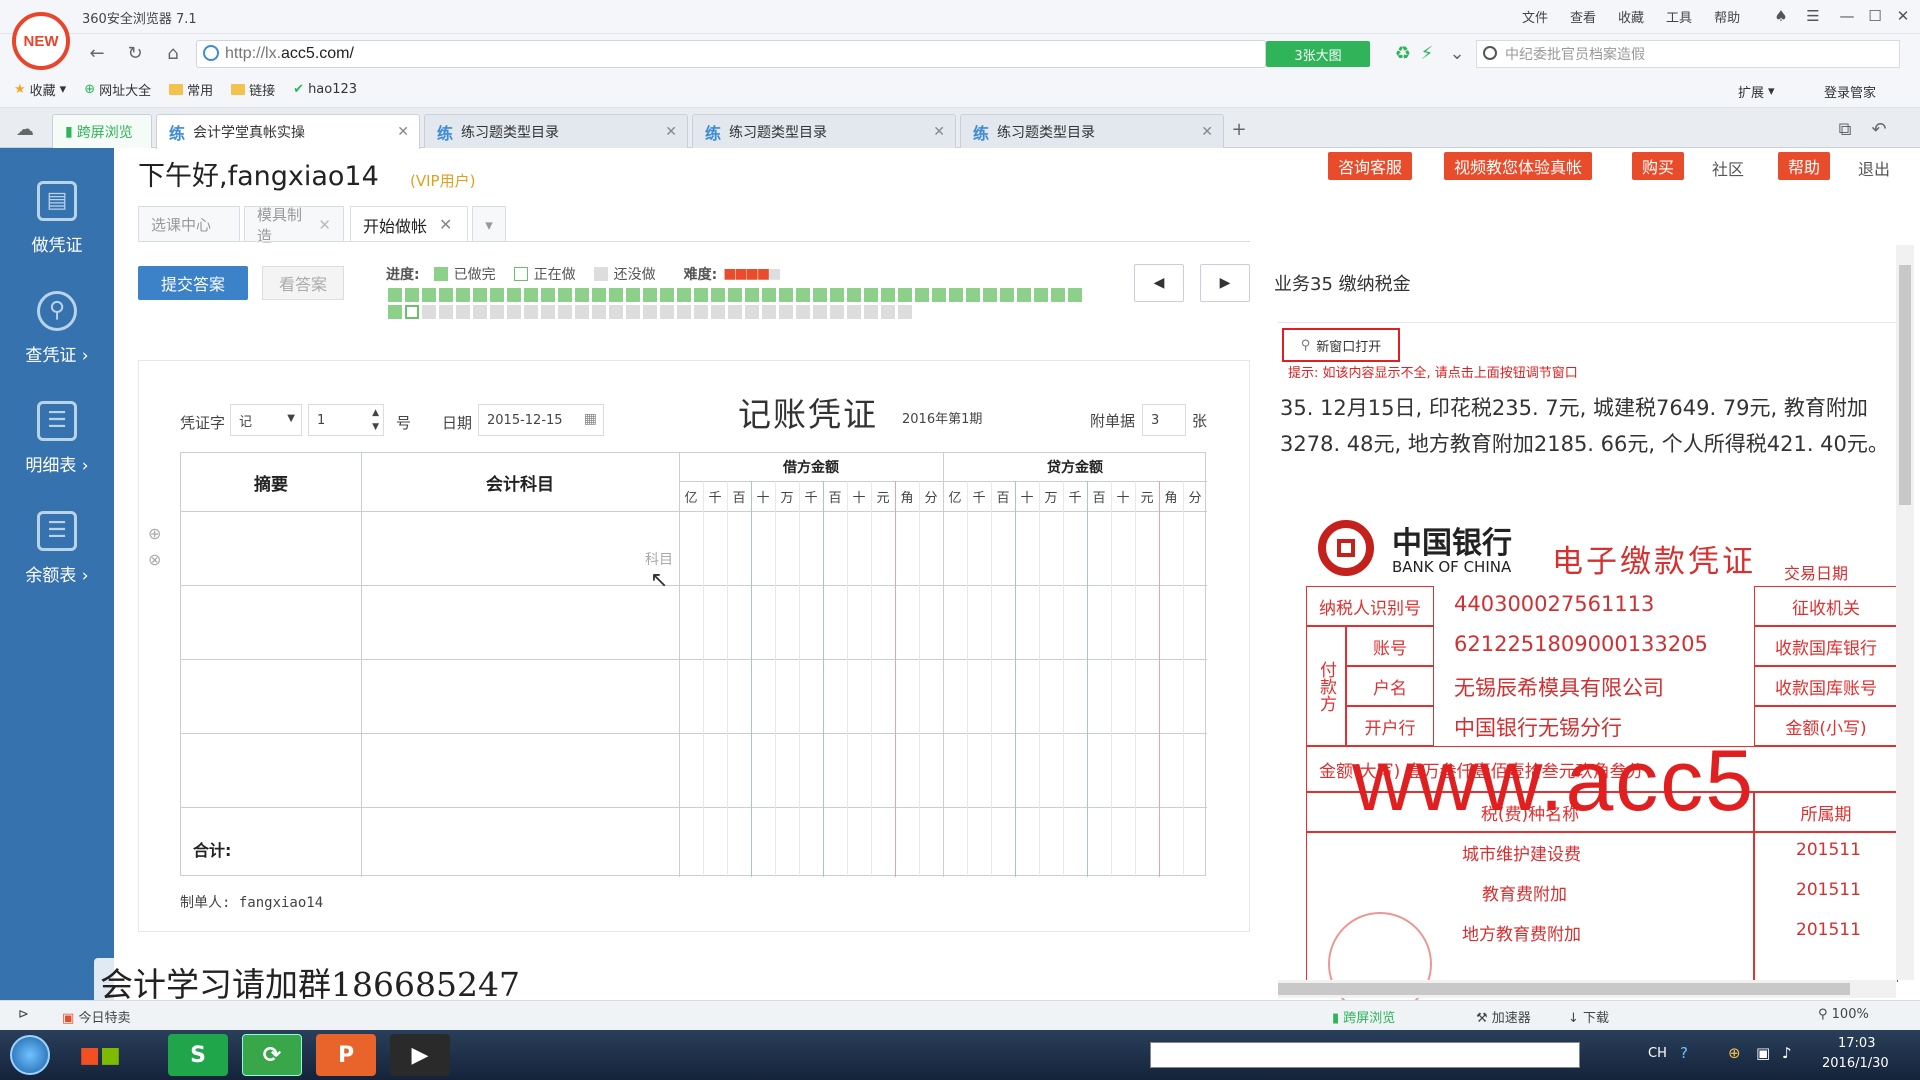 The image size is (1920, 1080). What do you see at coordinates (135, 53) in the screenshot?
I see `refresh-icon: ↻` at bounding box center [135, 53].